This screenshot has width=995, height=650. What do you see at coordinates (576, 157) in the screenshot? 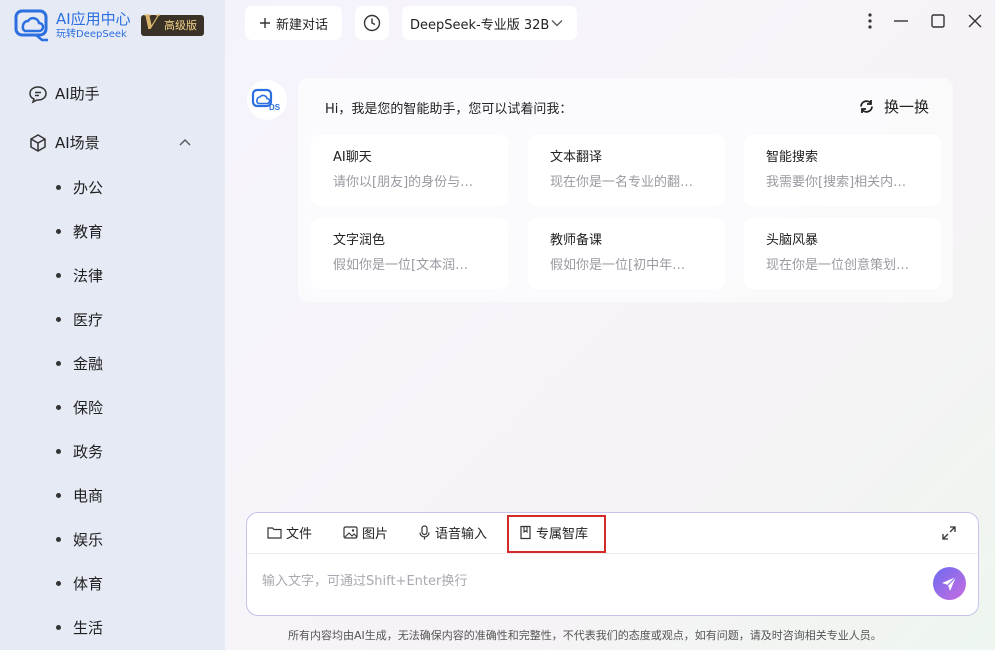
I see `card-title: 文本翻译` at bounding box center [576, 157].